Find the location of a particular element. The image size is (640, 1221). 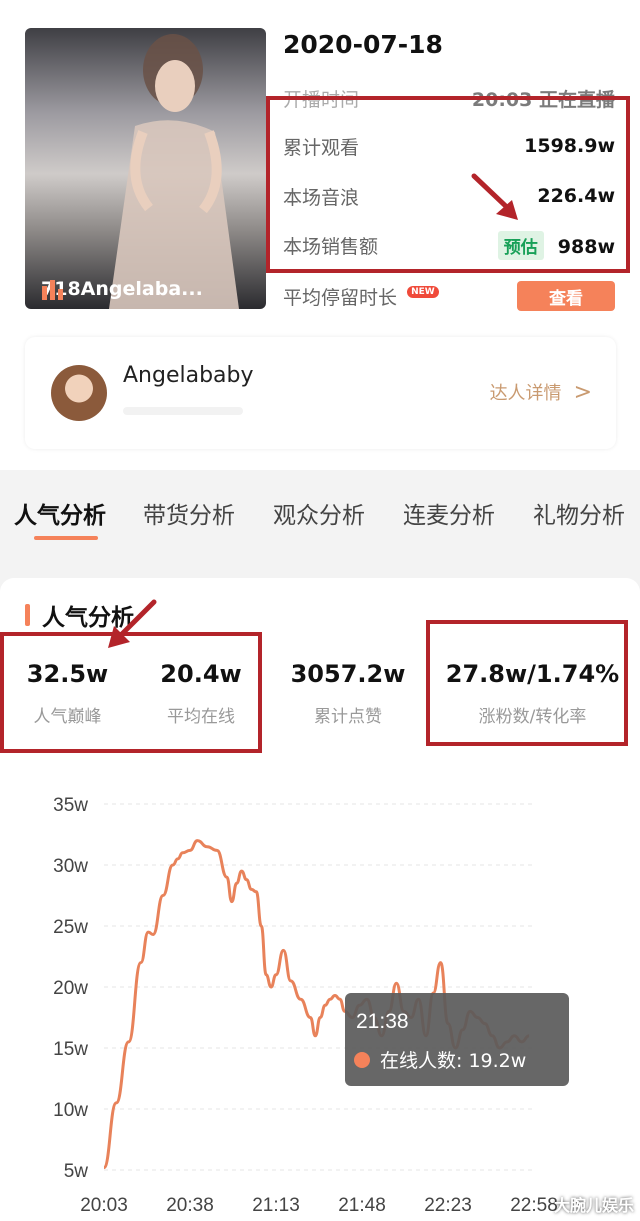

tab-gifts: 礼物分析 is located at coordinates (579, 513).